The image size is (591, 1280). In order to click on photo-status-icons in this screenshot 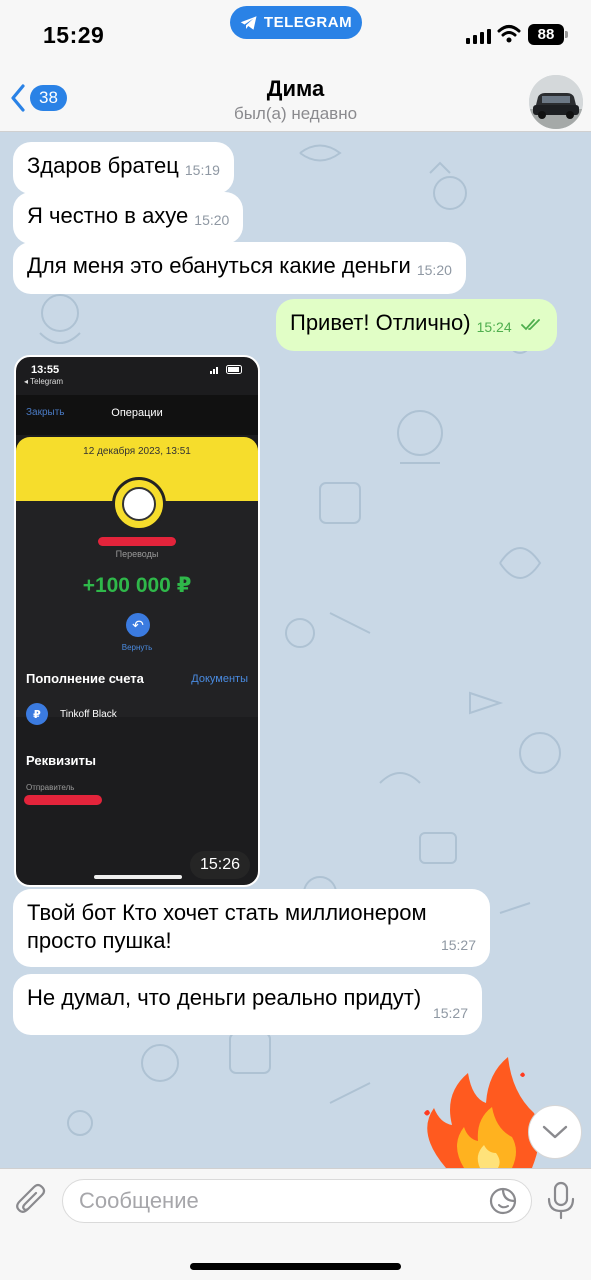, I will do `click(227, 369)`.